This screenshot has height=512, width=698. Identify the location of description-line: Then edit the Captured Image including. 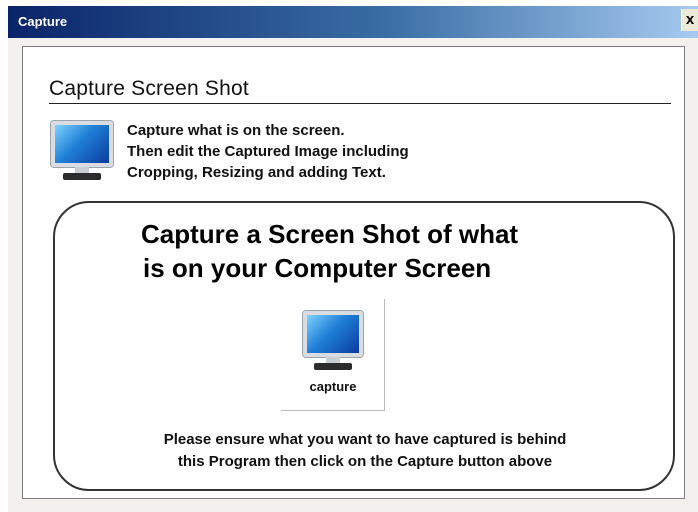
(268, 151).